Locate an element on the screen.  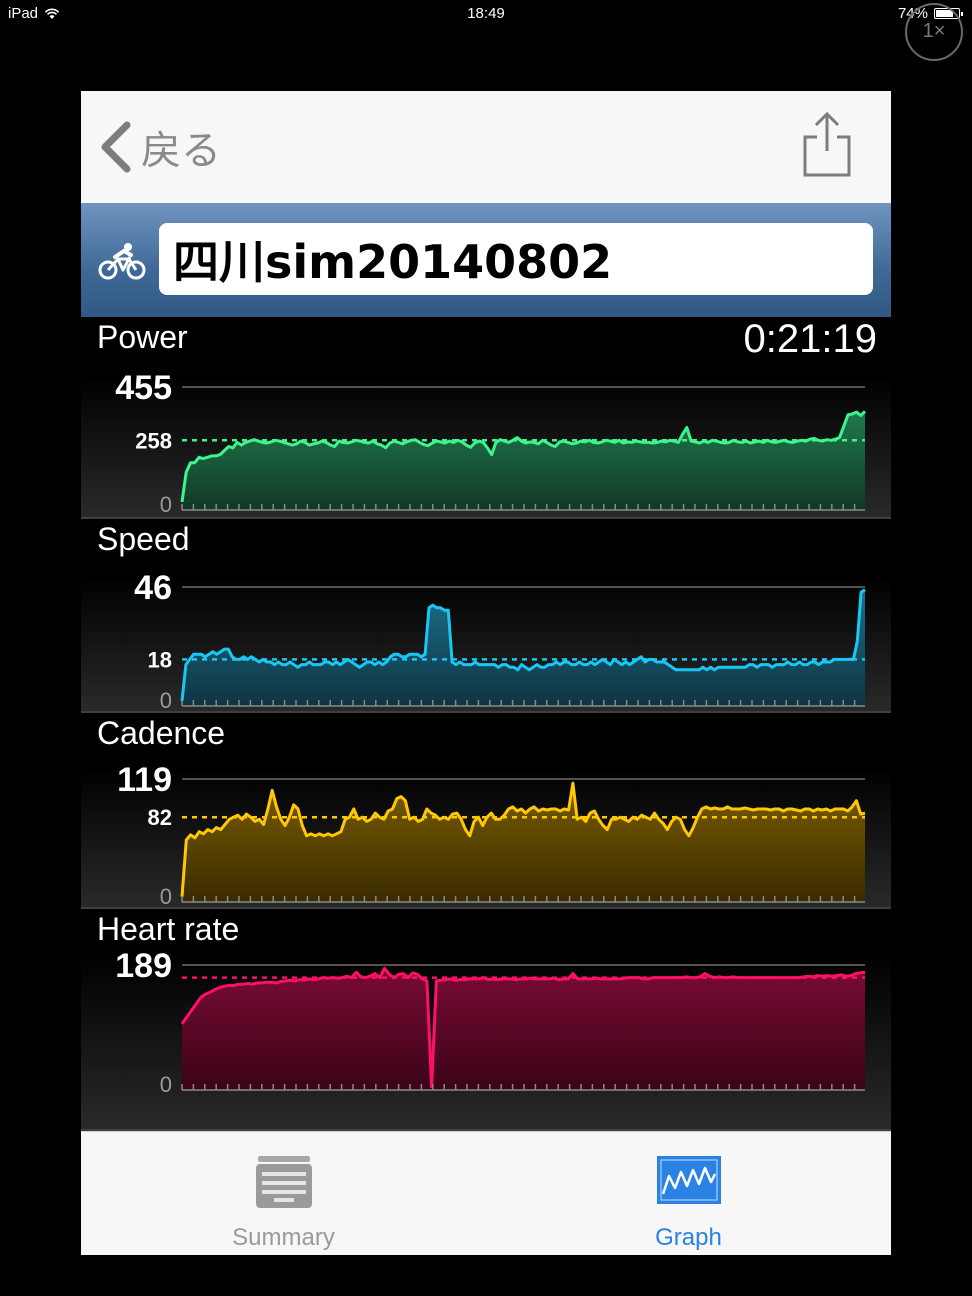
series-area is located at coordinates (523, 1029).